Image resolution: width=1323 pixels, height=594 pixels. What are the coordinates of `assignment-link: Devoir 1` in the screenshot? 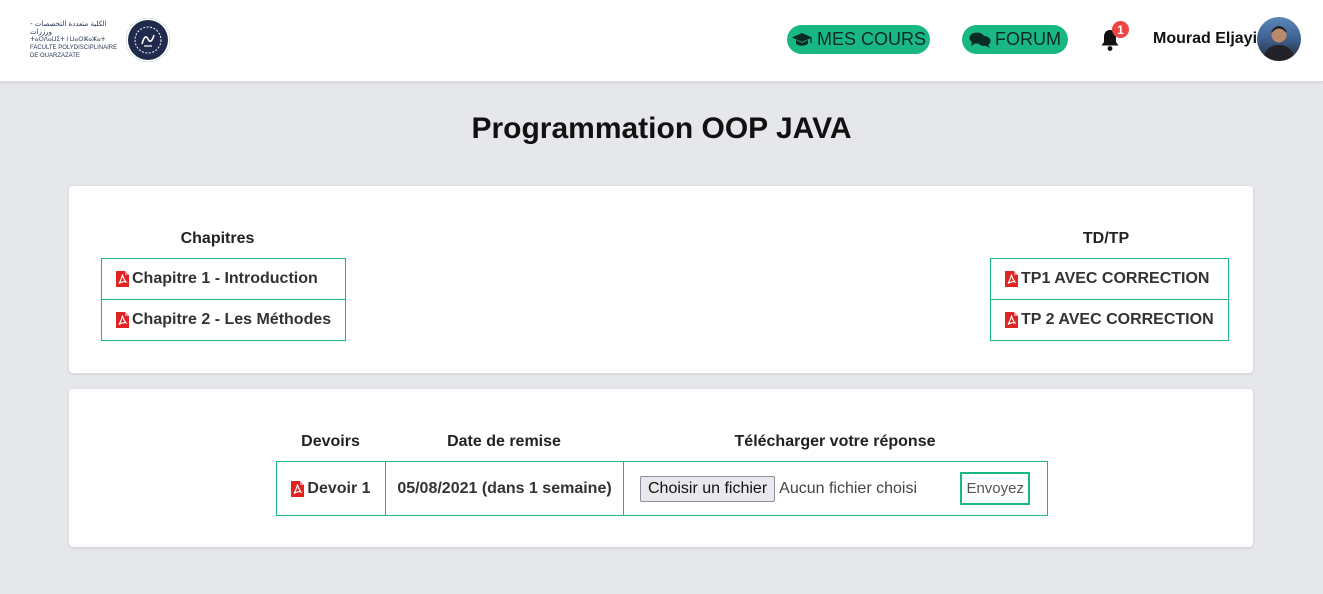 It's located at (331, 489).